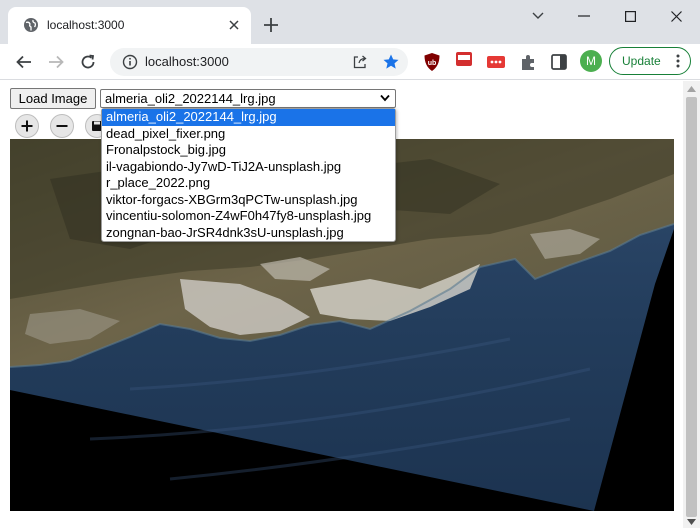 The height and width of the screenshot is (528, 700). What do you see at coordinates (248, 183) in the screenshot?
I see `file-option: r_place_2022.png` at bounding box center [248, 183].